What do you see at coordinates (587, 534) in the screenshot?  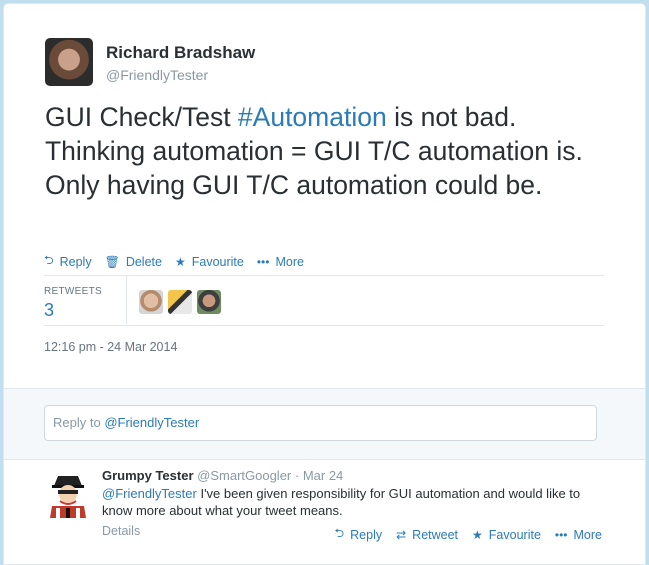 I see `reply-more-label: More` at bounding box center [587, 534].